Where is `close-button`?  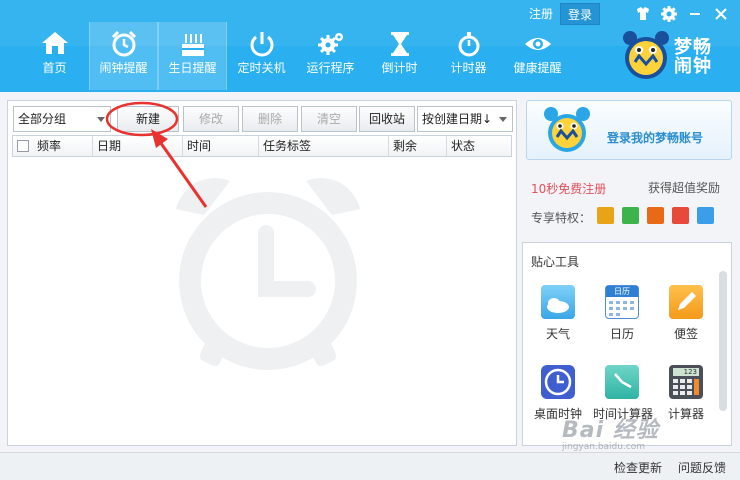 close-button is located at coordinates (721, 14).